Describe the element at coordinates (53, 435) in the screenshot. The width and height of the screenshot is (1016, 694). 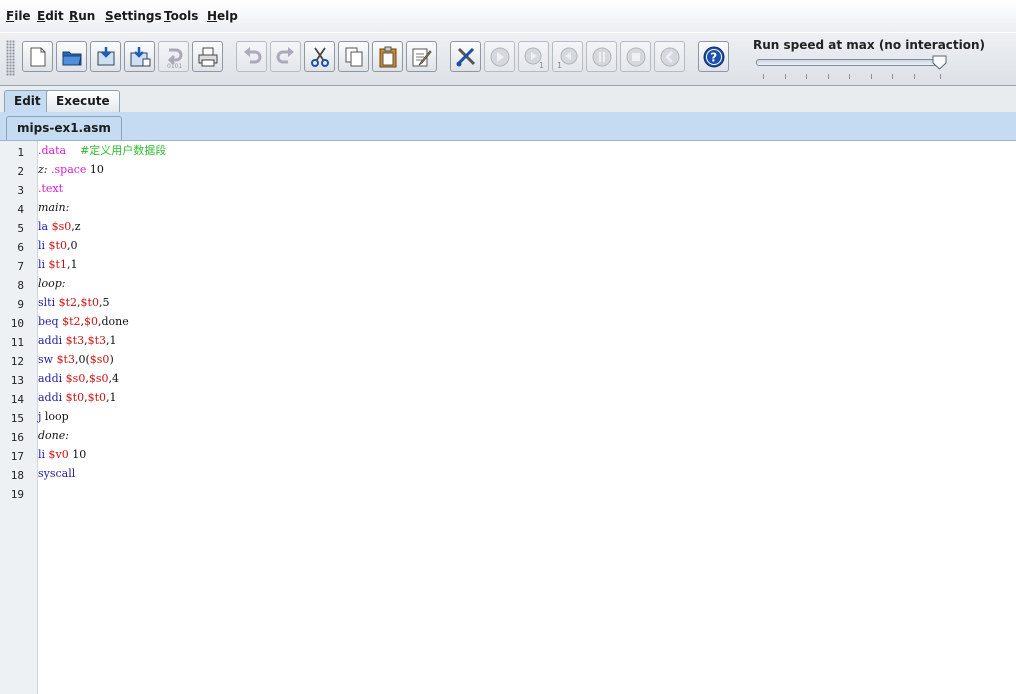
I see `code-line: done:` at that location.